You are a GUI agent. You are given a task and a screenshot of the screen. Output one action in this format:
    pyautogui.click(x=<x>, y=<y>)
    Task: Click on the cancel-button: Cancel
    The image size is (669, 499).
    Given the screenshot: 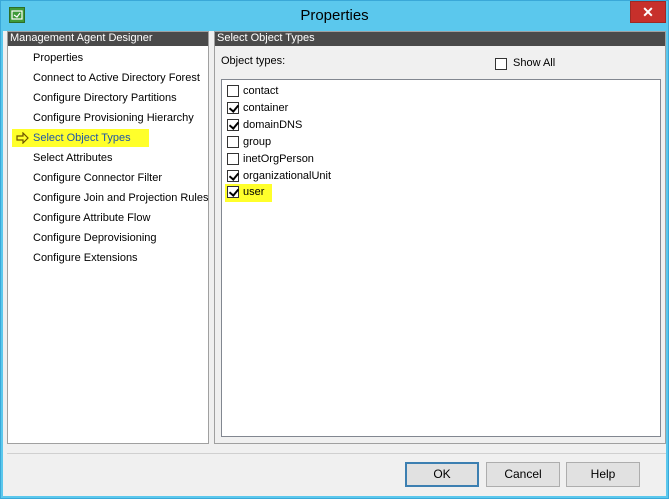 What is the action you would take?
    pyautogui.click(x=523, y=474)
    